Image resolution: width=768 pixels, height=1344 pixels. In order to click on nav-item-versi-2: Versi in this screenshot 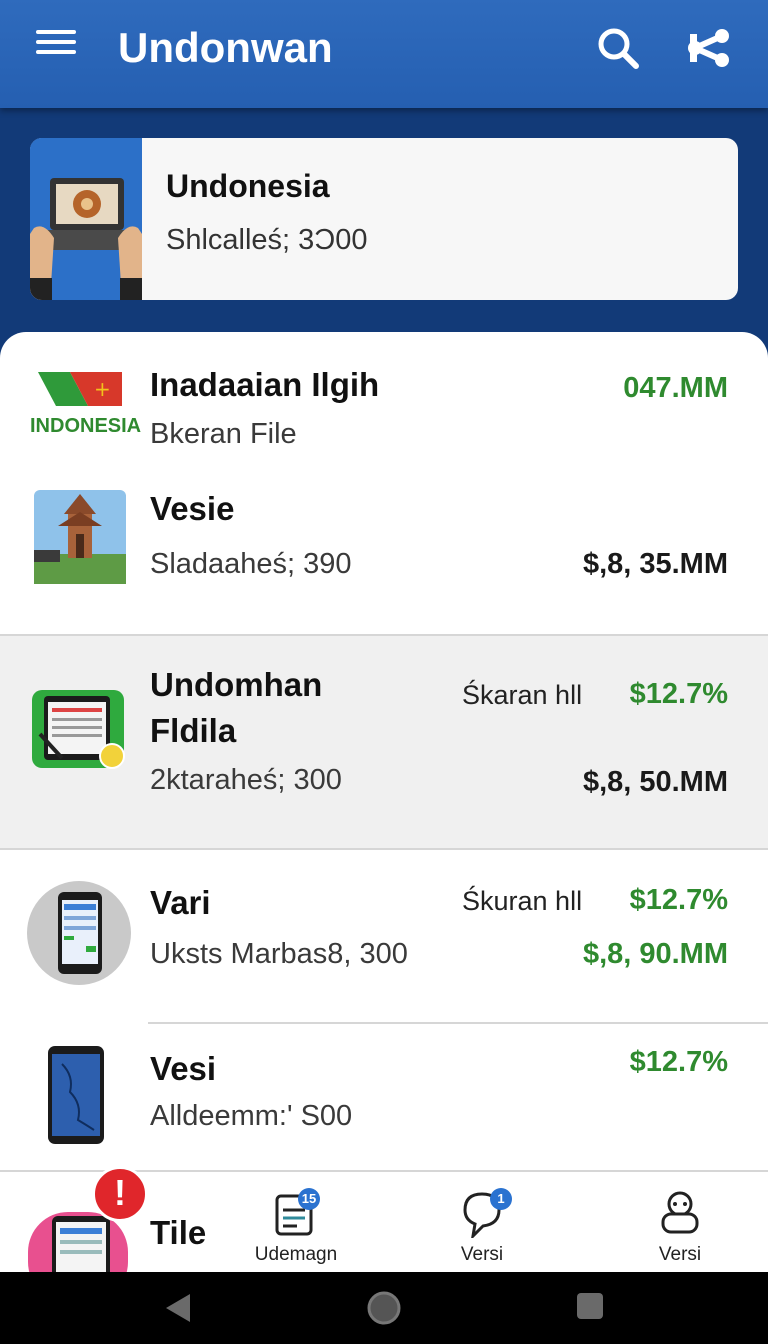, I will do `click(680, 1230)`.